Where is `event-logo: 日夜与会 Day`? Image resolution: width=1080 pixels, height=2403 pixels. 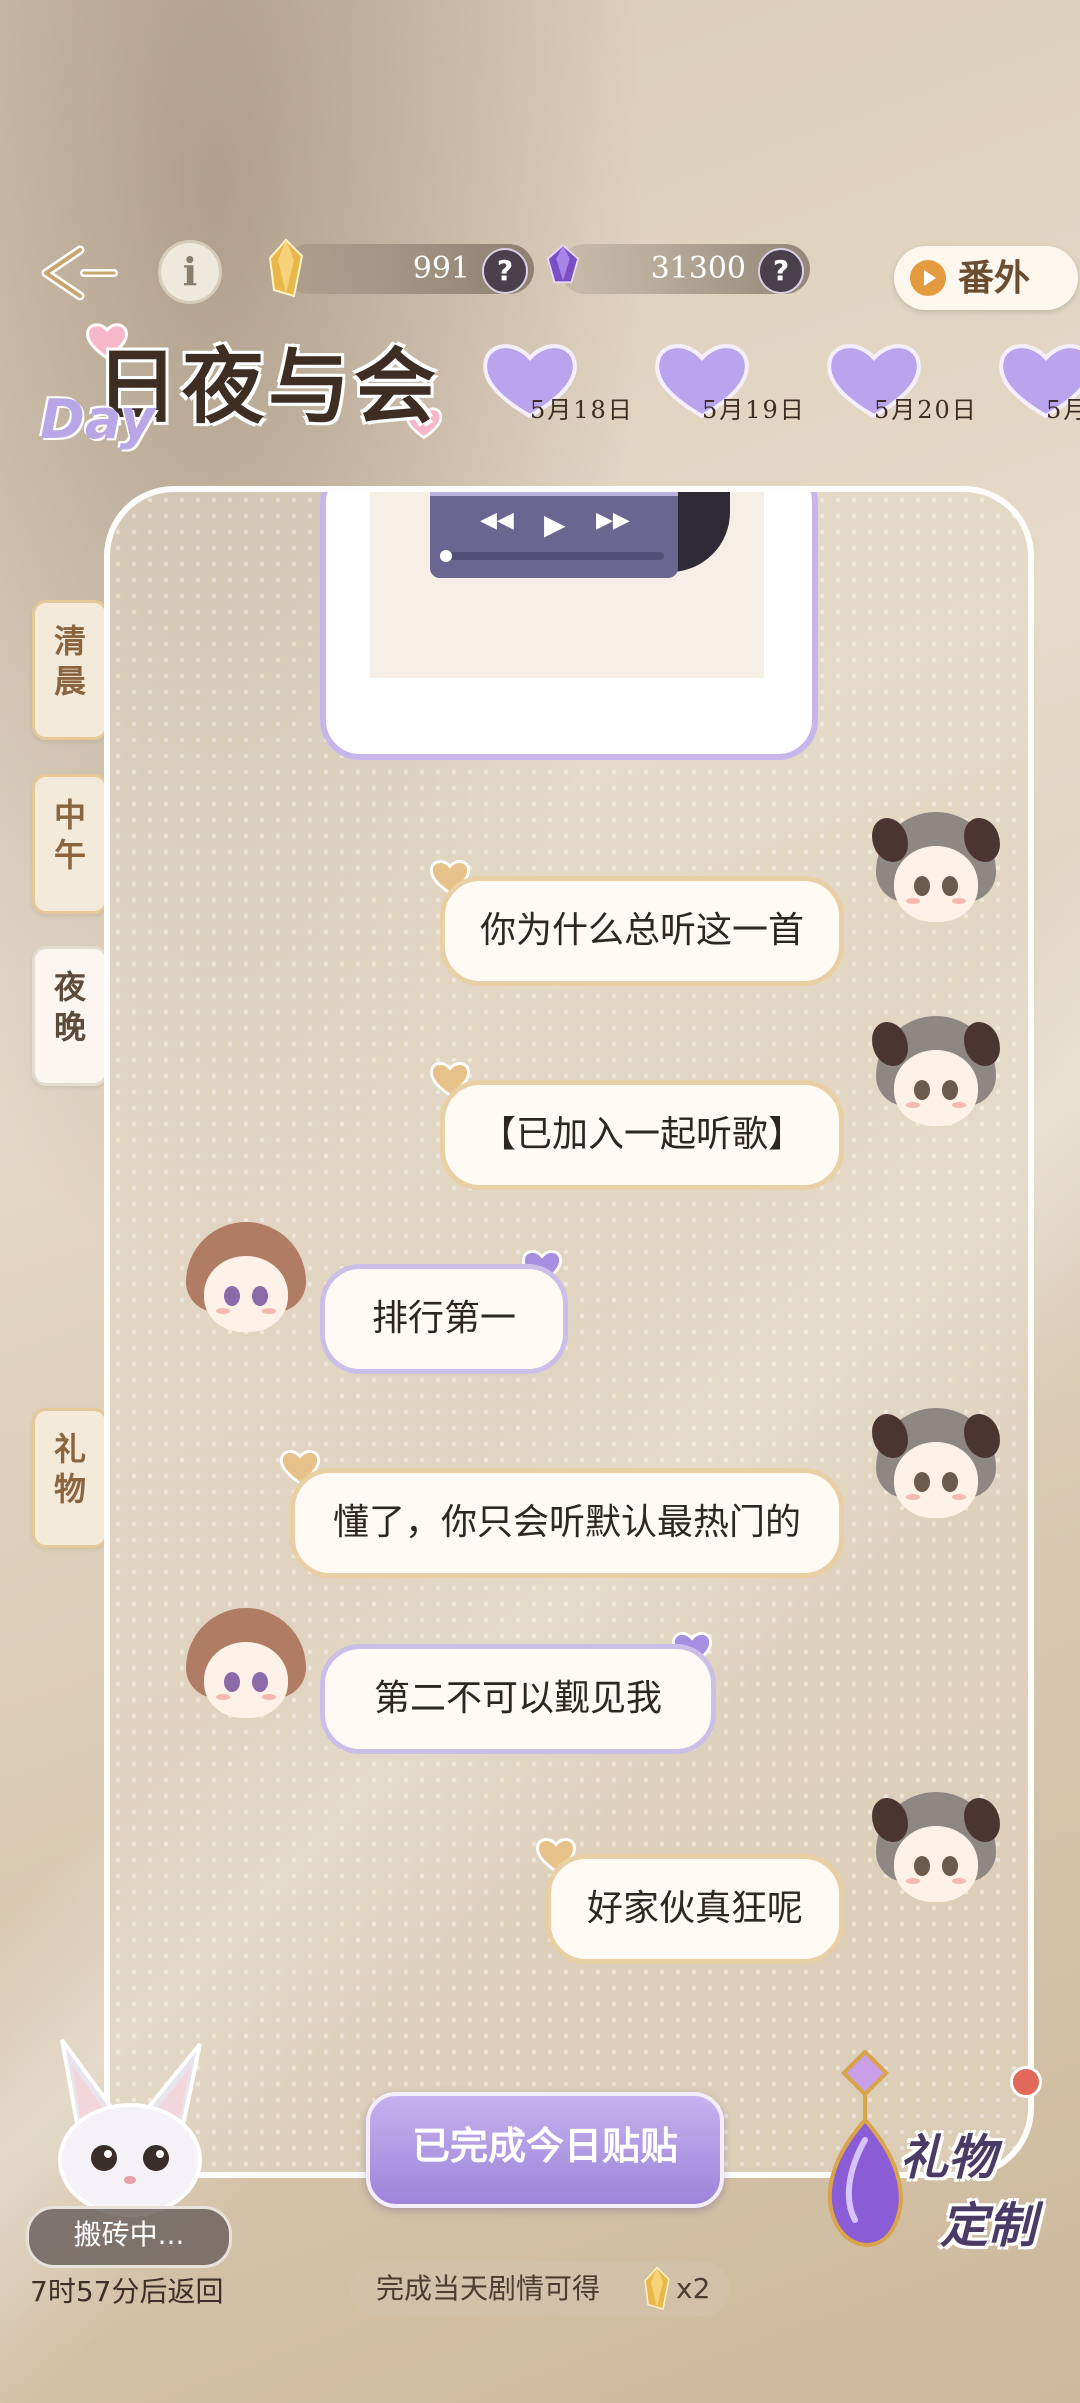
event-logo: 日夜与会 Day is located at coordinates (251, 385).